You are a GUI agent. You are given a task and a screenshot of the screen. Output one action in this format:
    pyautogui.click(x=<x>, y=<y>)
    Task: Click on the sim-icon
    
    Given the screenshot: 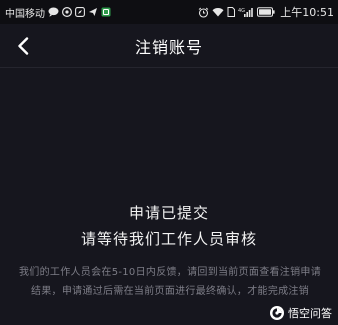 What is the action you would take?
    pyautogui.click(x=231, y=12)
    